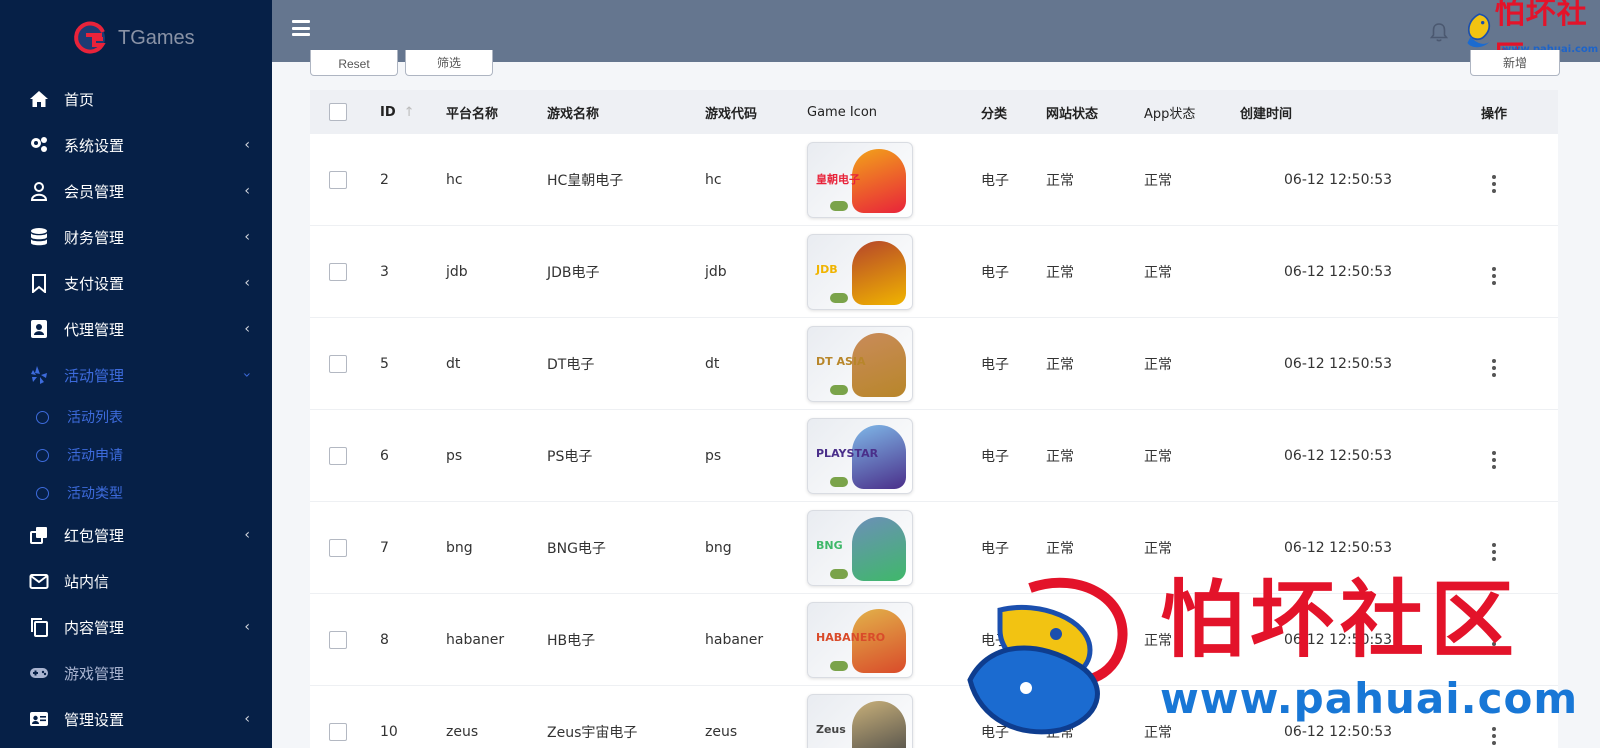 This screenshot has height=748, width=1600. I want to click on sidebar-item-payment: 支付设置 ‹, so click(136, 283).